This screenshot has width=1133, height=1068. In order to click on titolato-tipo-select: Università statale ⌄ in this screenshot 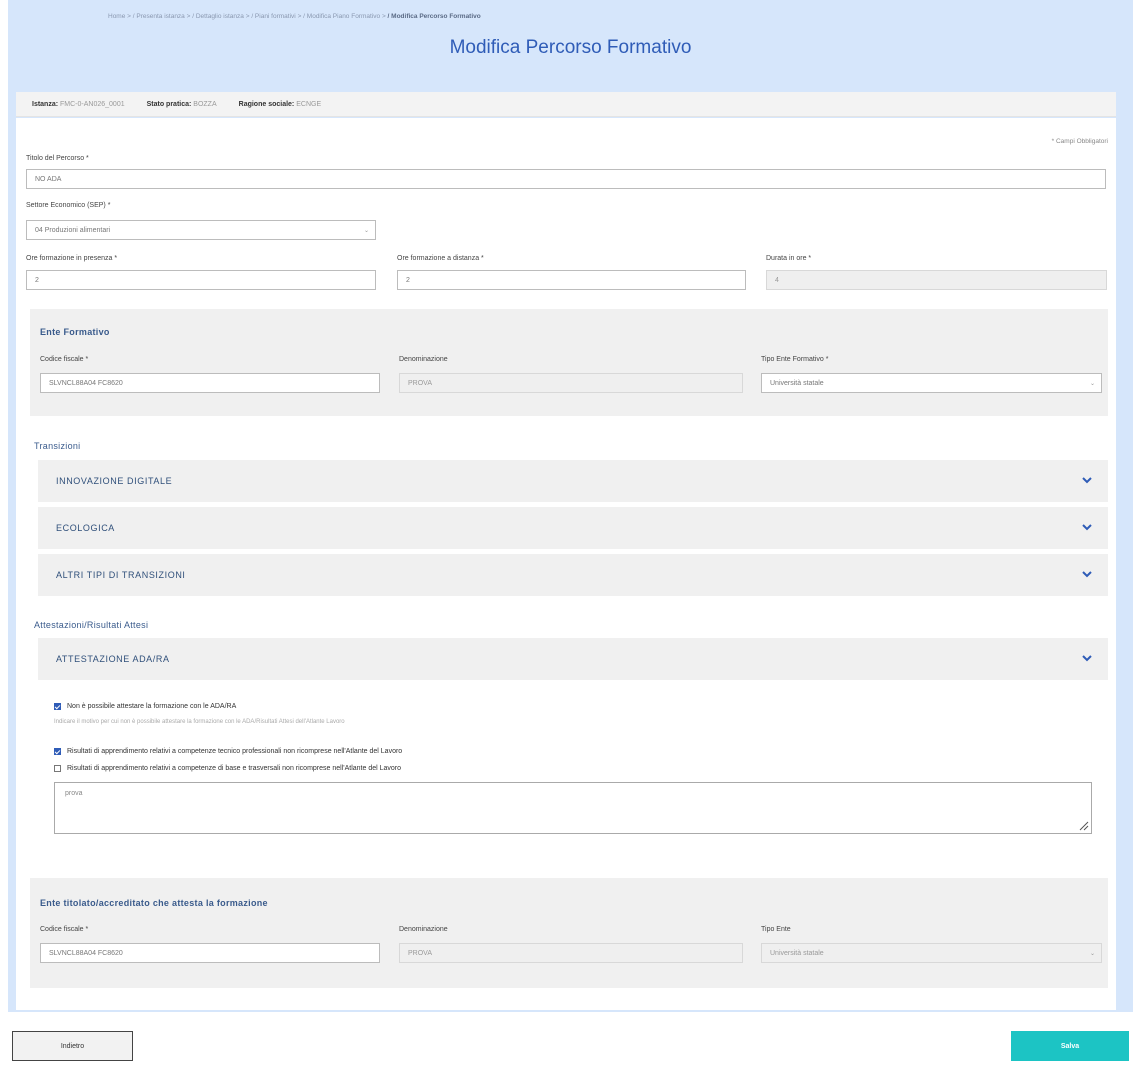, I will do `click(931, 953)`.